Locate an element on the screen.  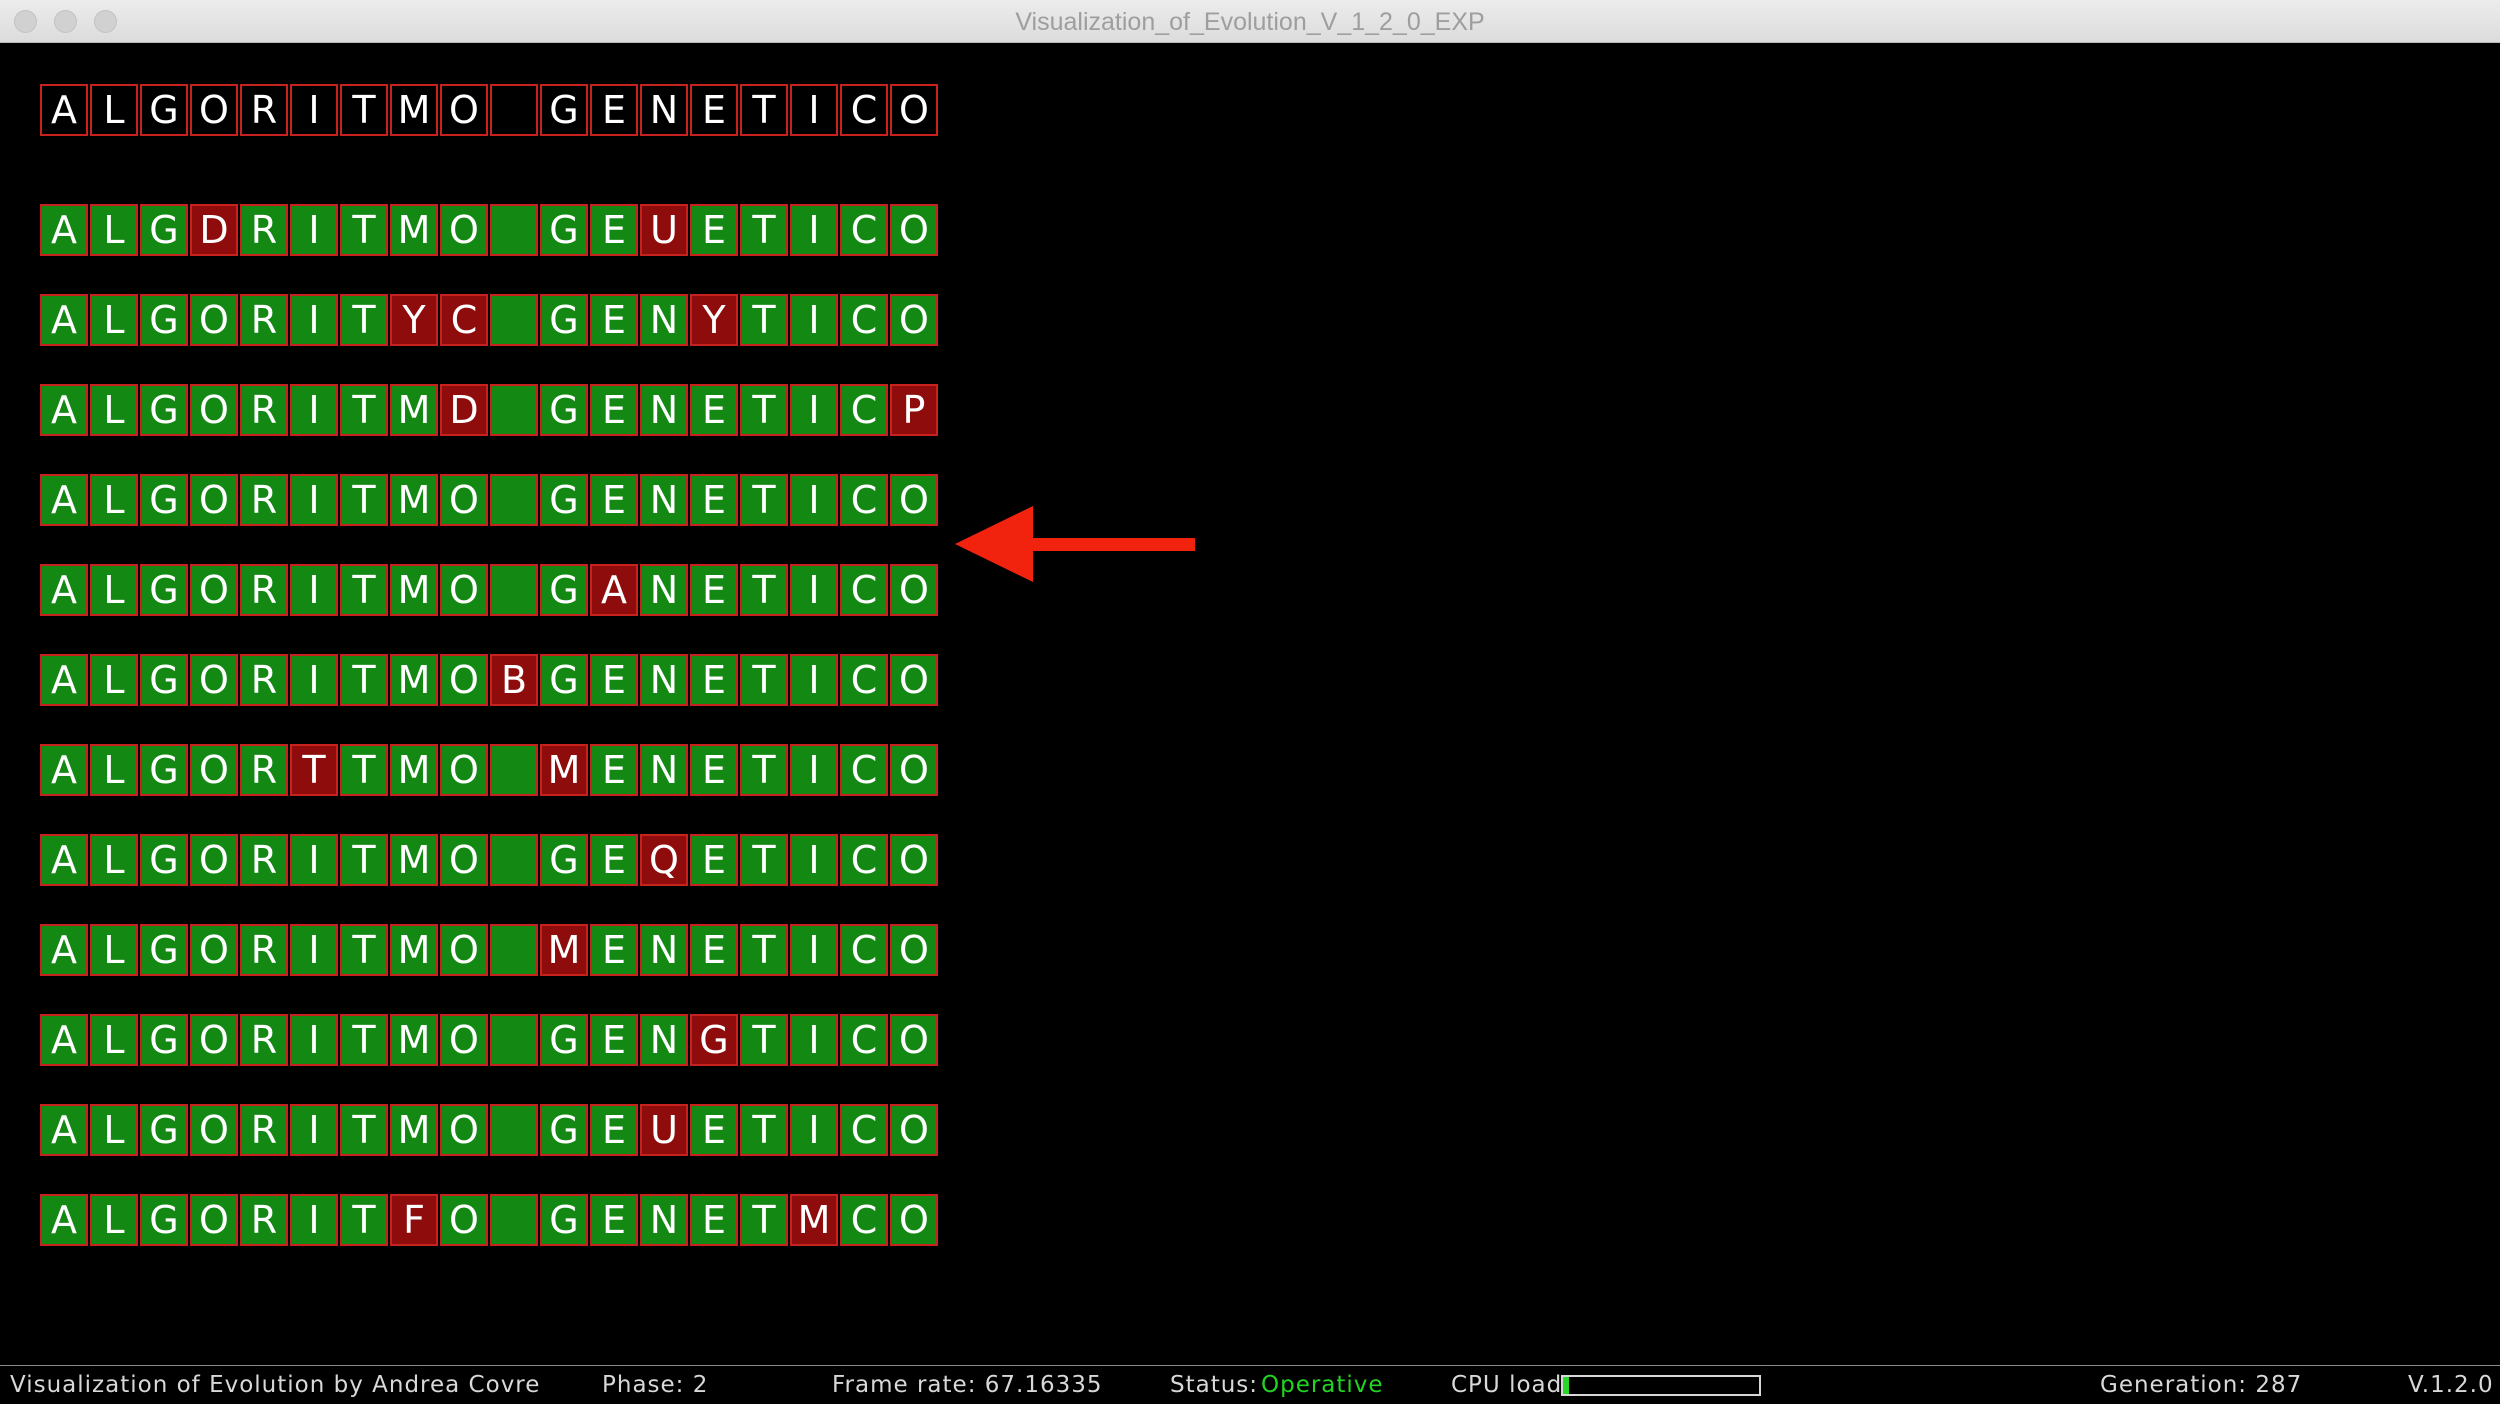
population-row: ALGORITMD GENETICP is located at coordinates (489, 410).